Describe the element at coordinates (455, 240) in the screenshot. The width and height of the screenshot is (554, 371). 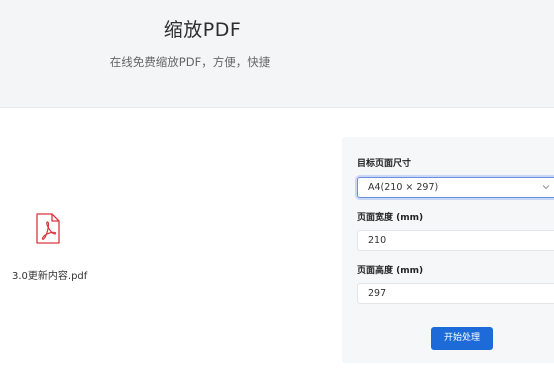
I see `page-width-input: 210` at that location.